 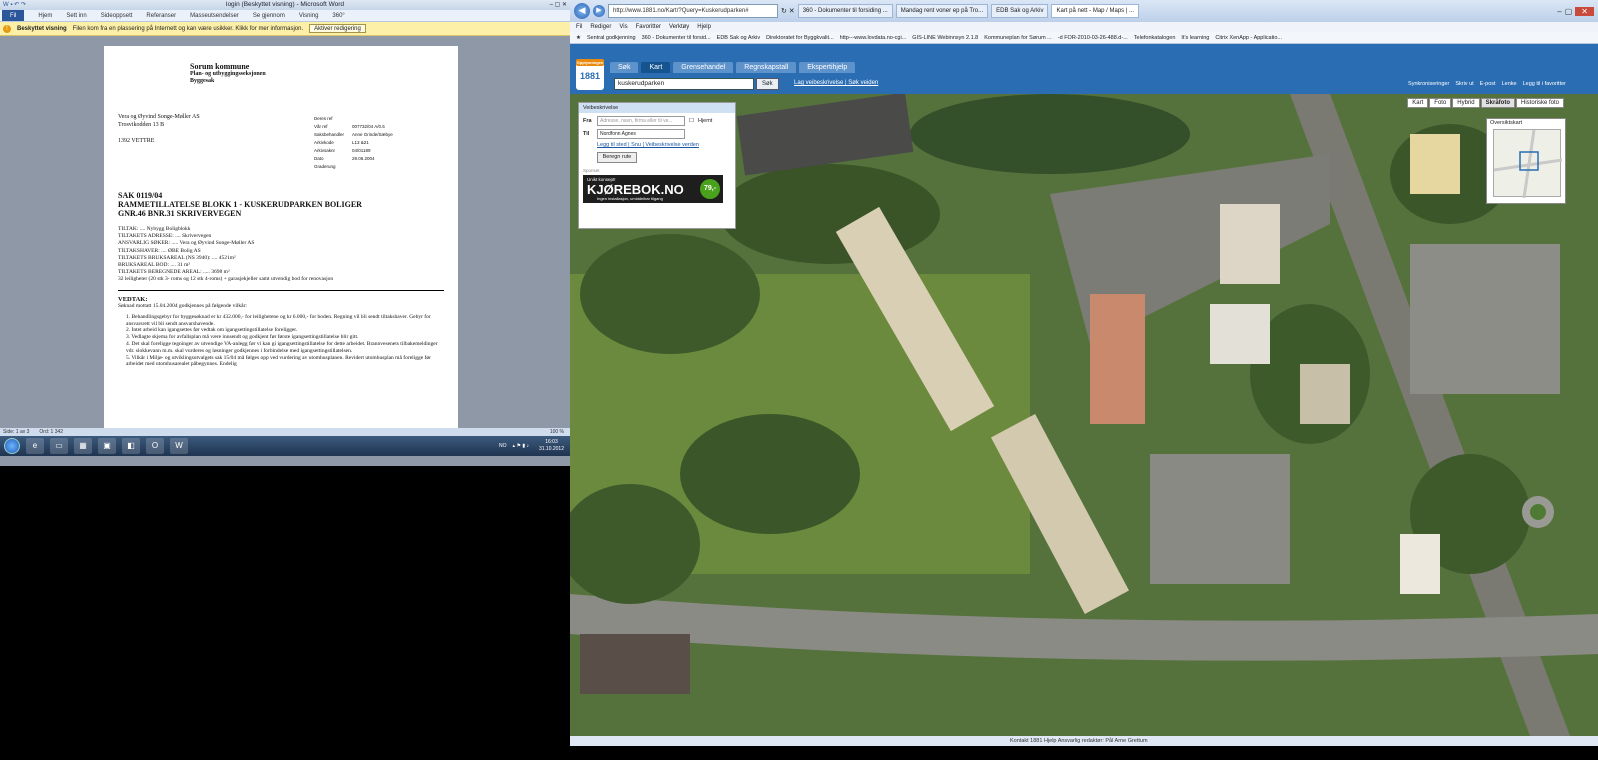 I want to click on tab-grensehandel: Grensehandel, so click(x=703, y=67).